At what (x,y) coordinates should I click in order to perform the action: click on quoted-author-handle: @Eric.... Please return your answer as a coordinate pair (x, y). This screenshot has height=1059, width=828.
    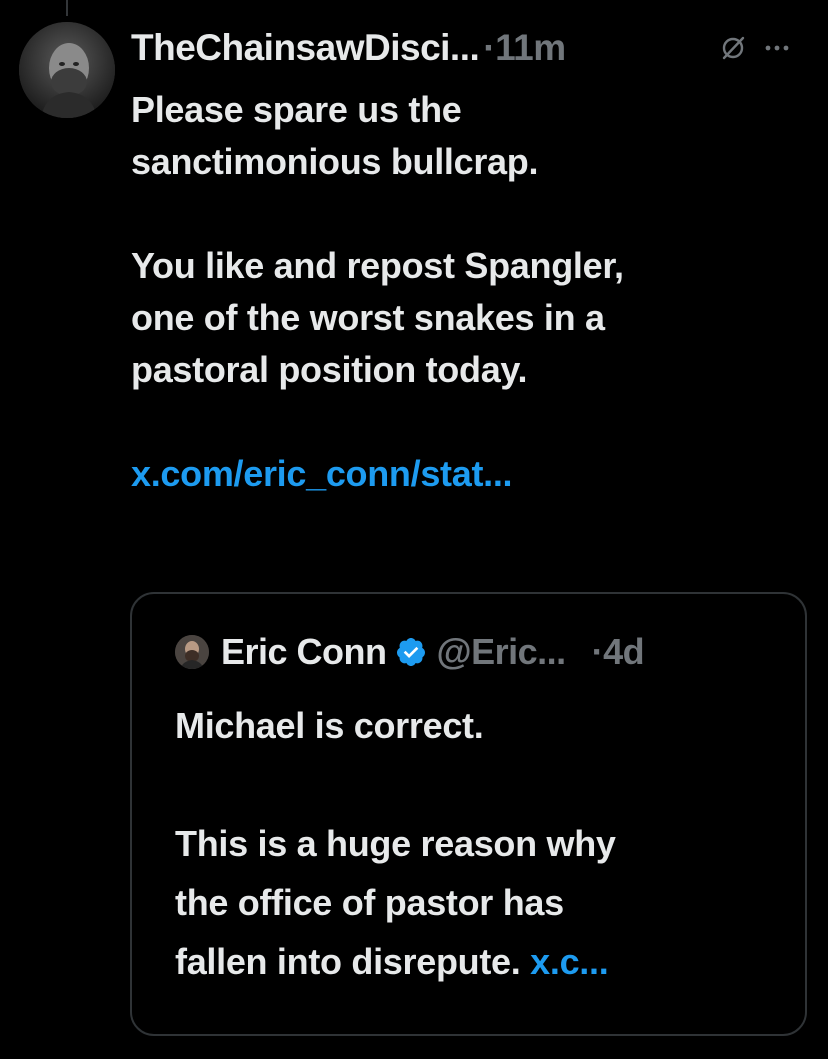
    Looking at the image, I should click on (501, 651).